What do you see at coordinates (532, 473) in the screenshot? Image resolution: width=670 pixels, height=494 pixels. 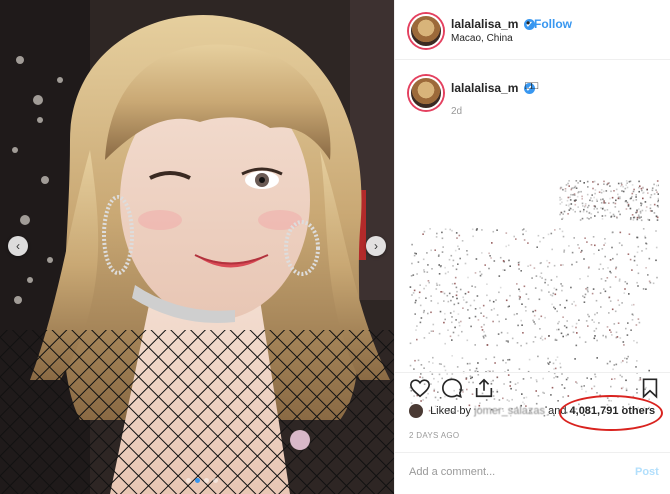 I see `add-comment-bar: Add a comment... Post` at bounding box center [532, 473].